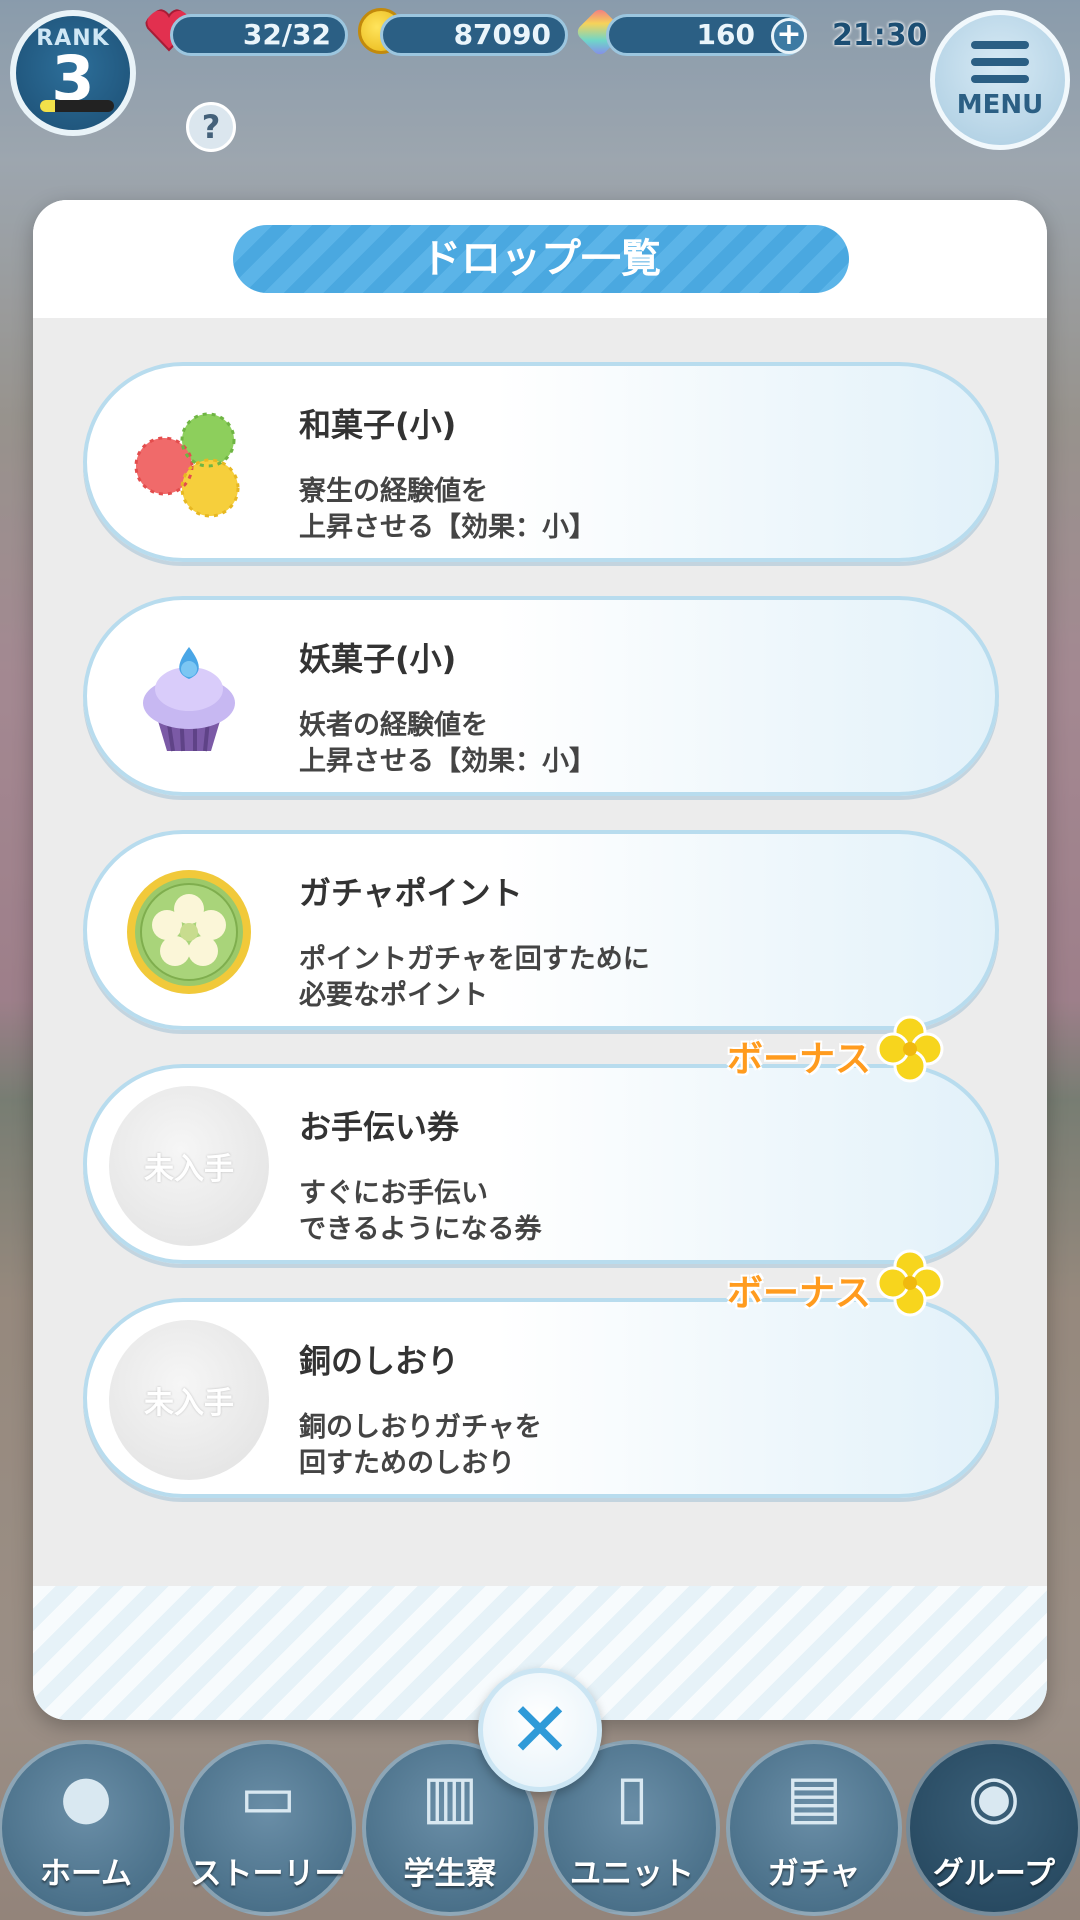 Image resolution: width=1080 pixels, height=1920 pixels. I want to click on gacha-point-coin-icon, so click(189, 932).